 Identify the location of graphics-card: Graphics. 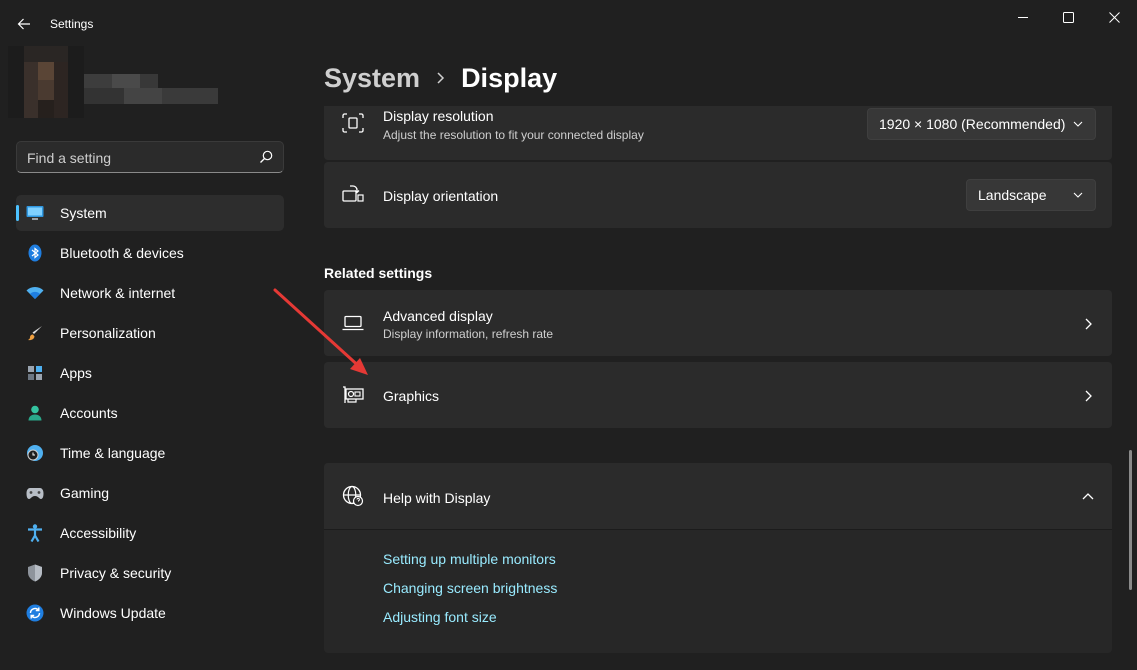
(718, 395).